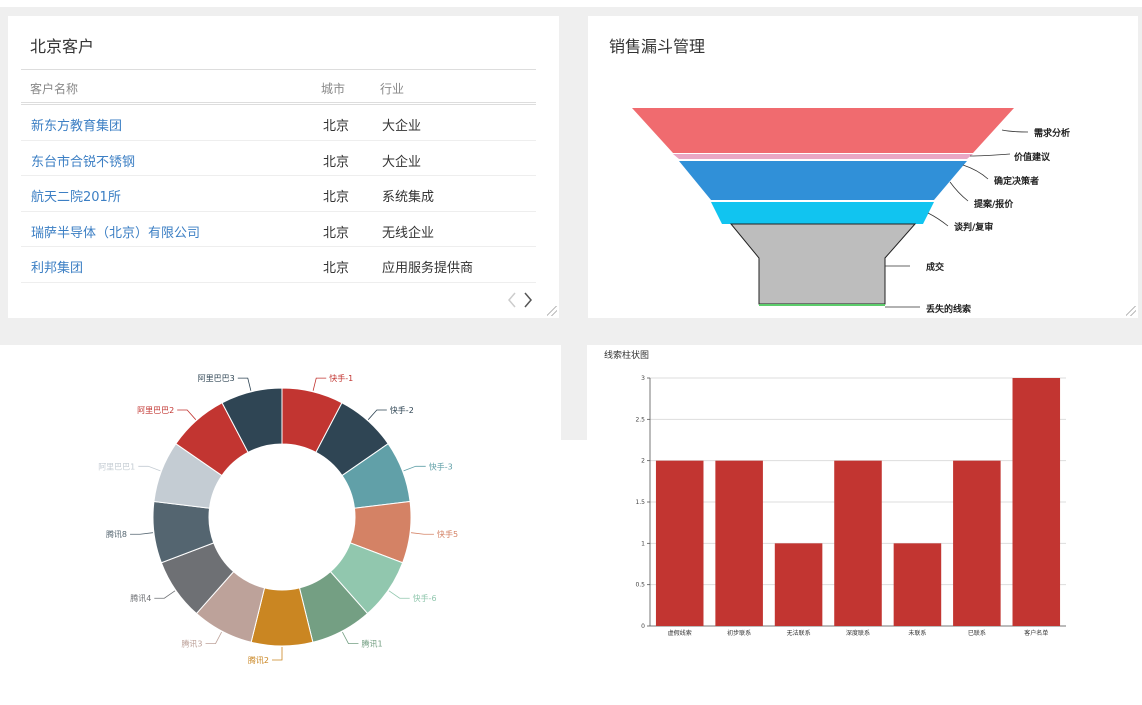  What do you see at coordinates (54, 88) in the screenshot?
I see `column-header-name: 客户名称` at bounding box center [54, 88].